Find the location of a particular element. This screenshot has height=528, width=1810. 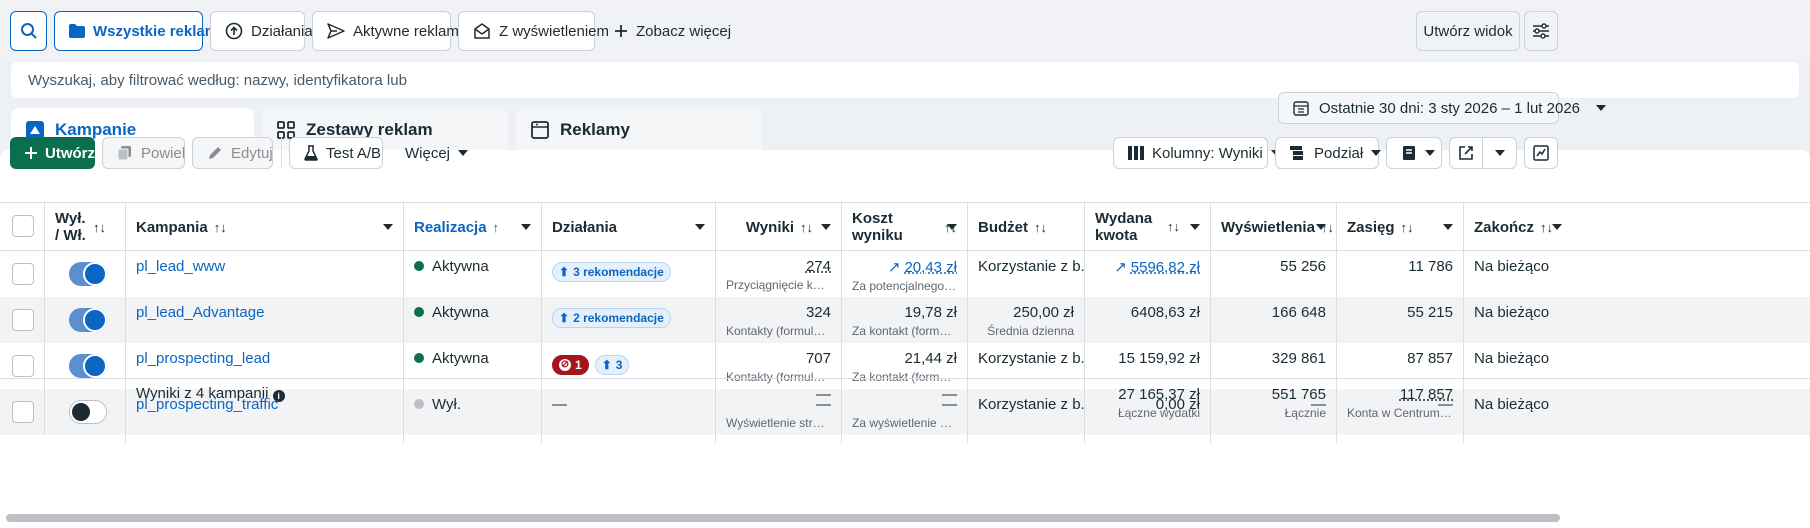

reports-dropdown is located at coordinates (1414, 153).